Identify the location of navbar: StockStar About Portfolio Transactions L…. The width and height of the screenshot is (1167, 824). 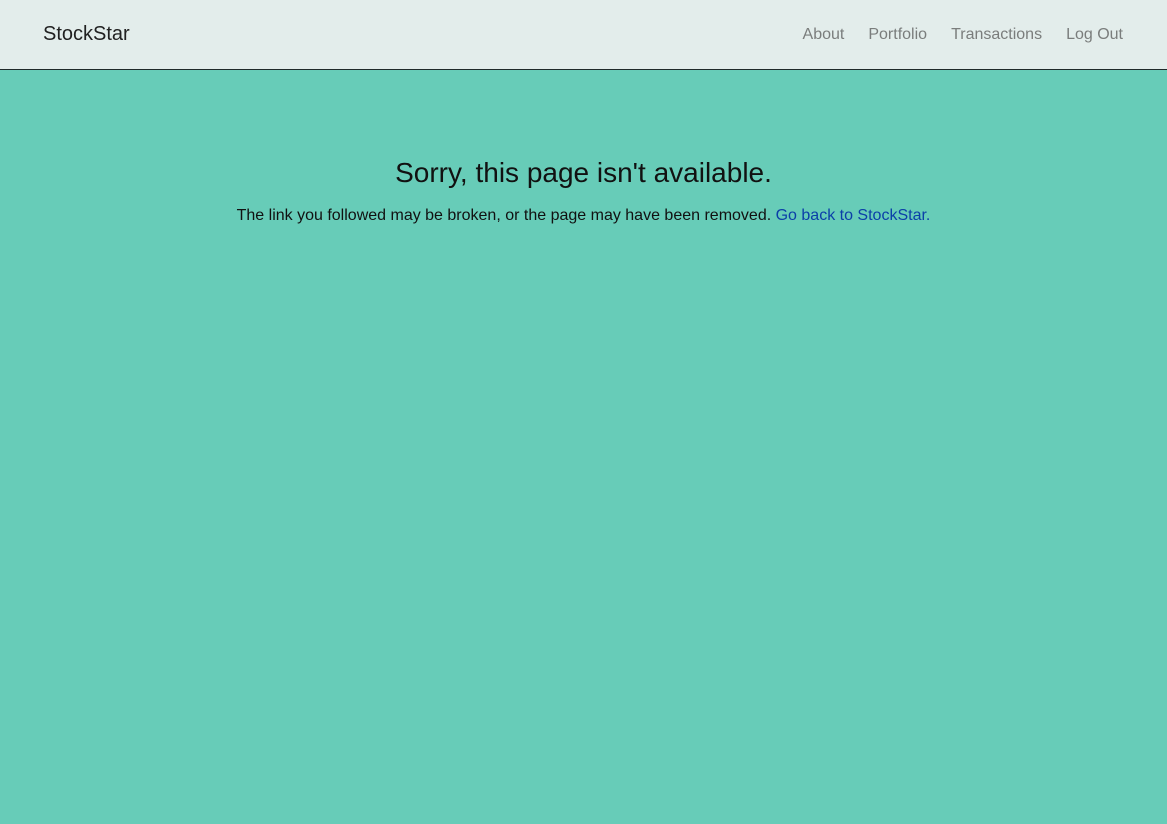
(583, 35).